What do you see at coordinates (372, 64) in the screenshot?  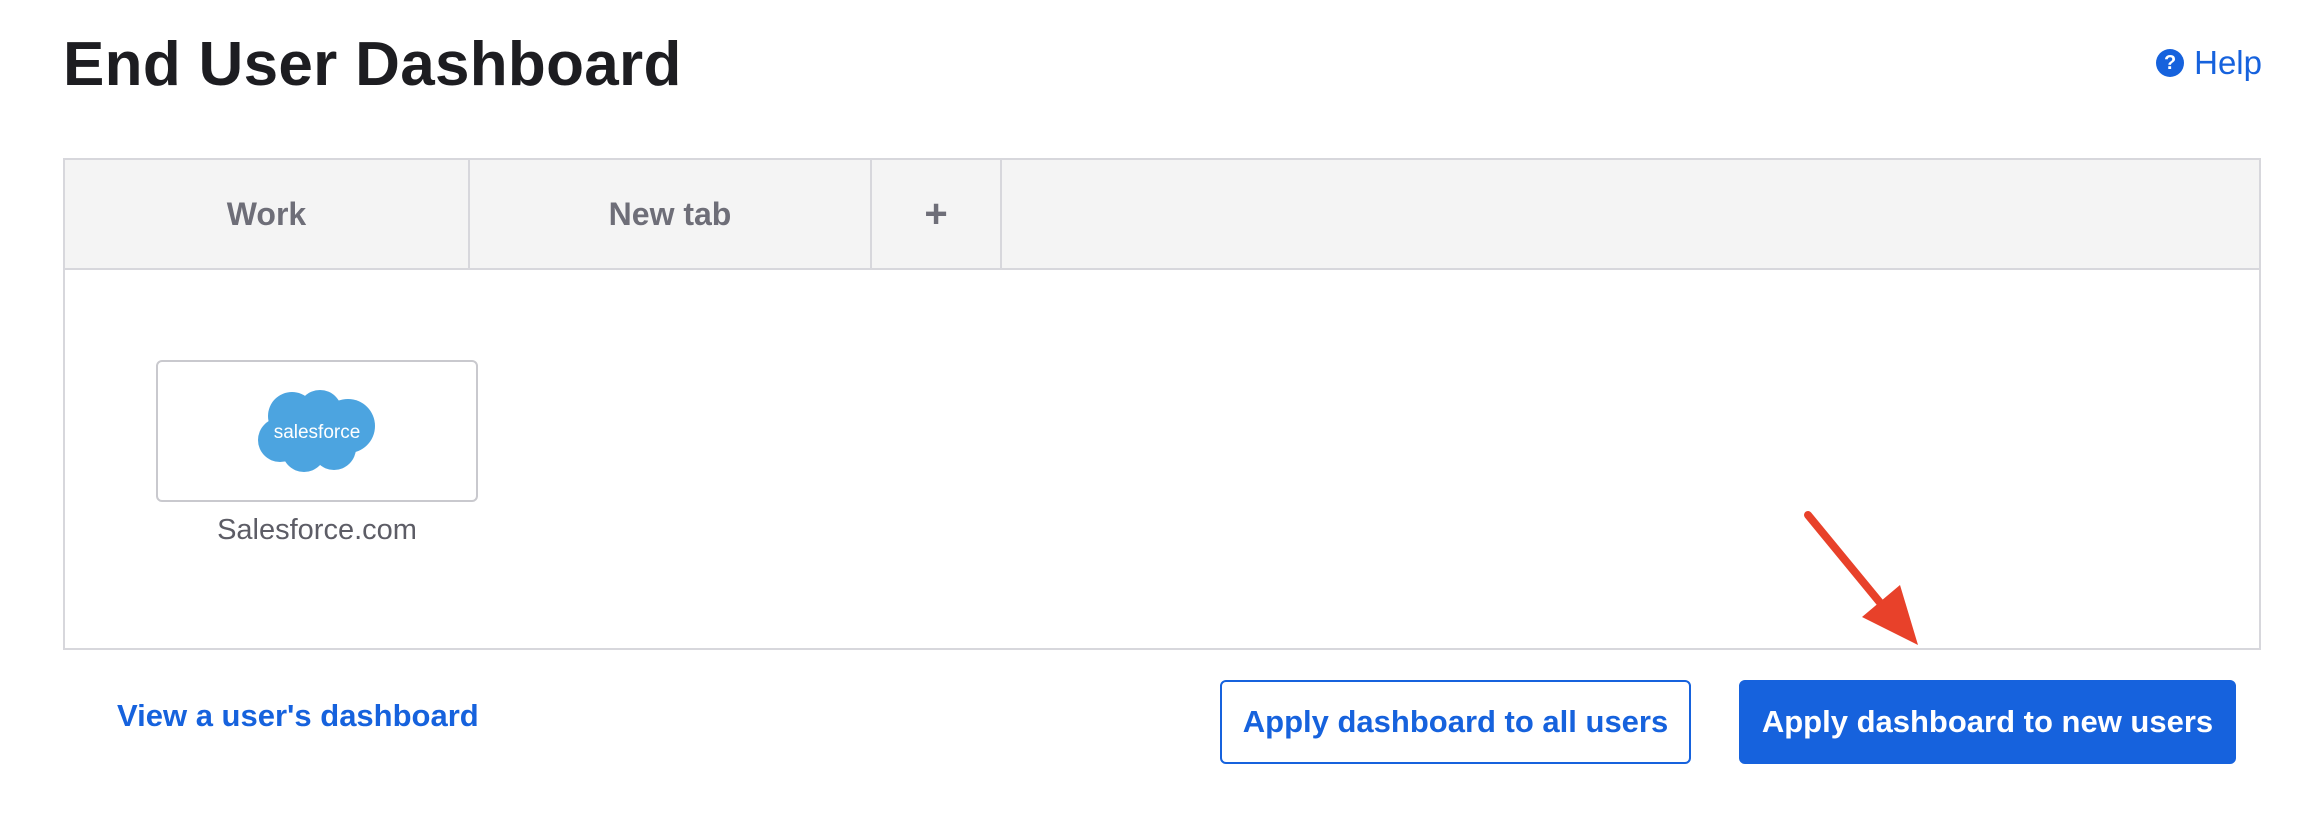 I see `page-title: End User Dashboard` at bounding box center [372, 64].